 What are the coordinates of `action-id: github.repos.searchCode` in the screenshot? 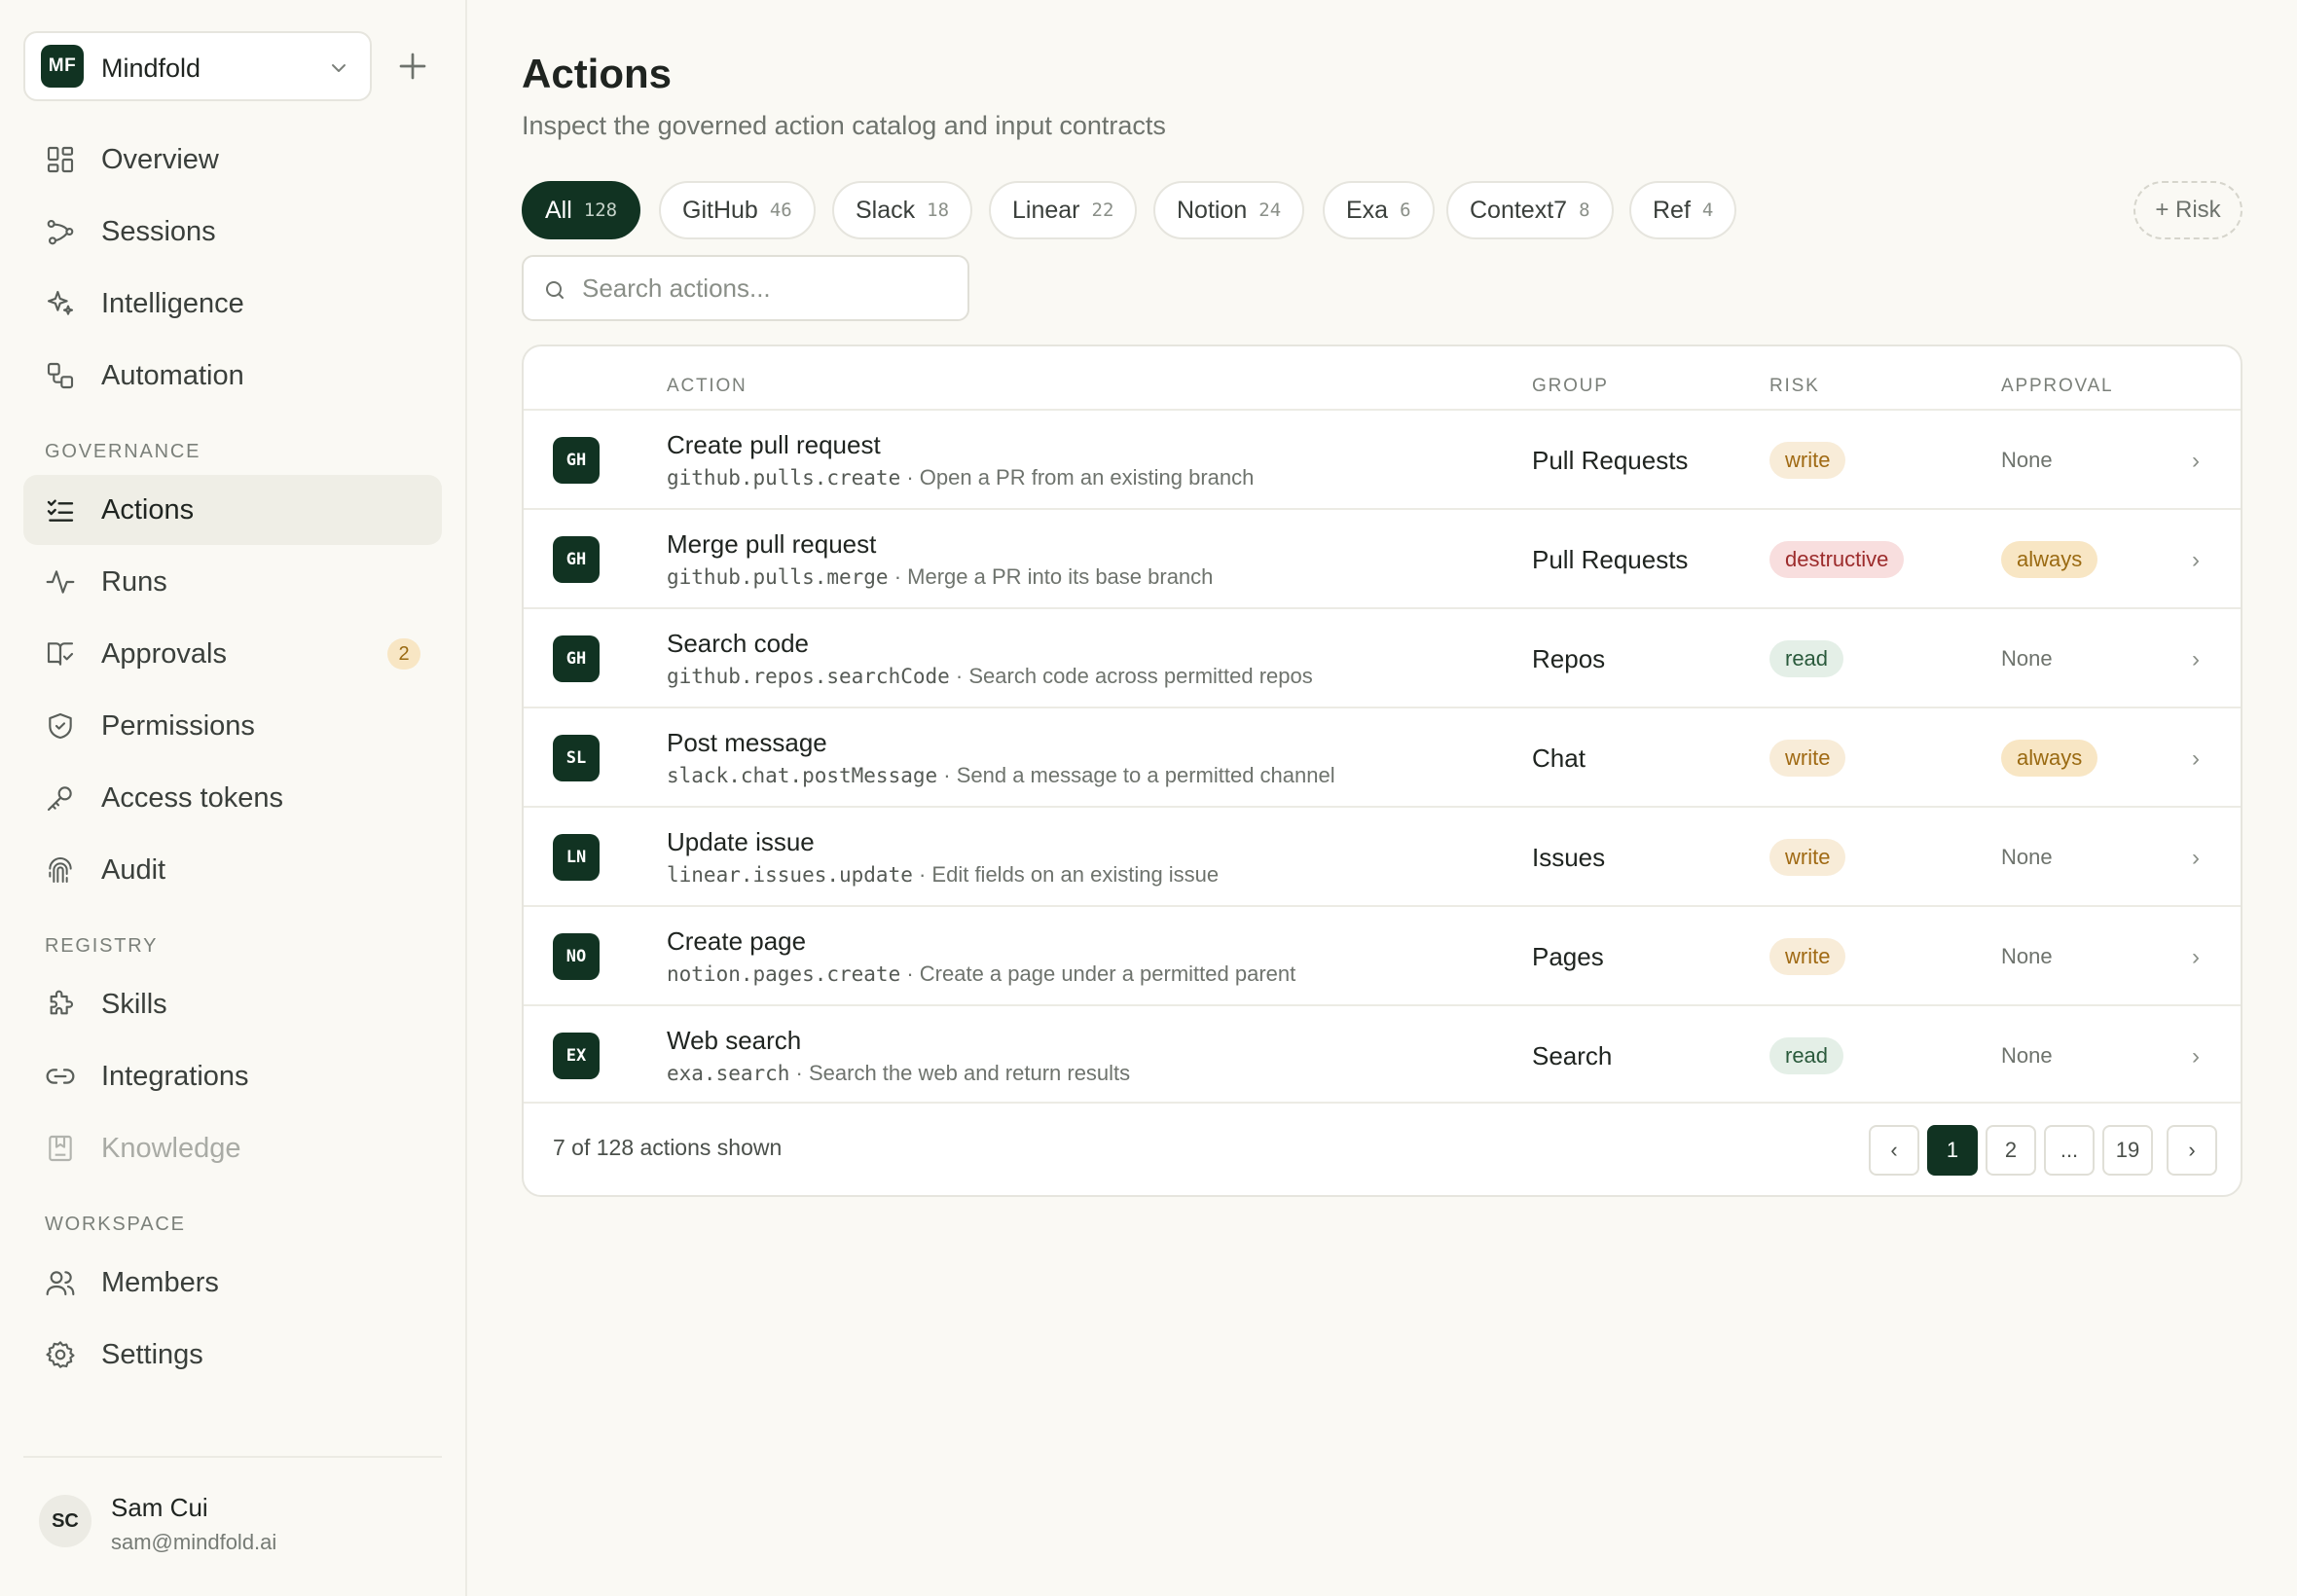 It's located at (808, 677).